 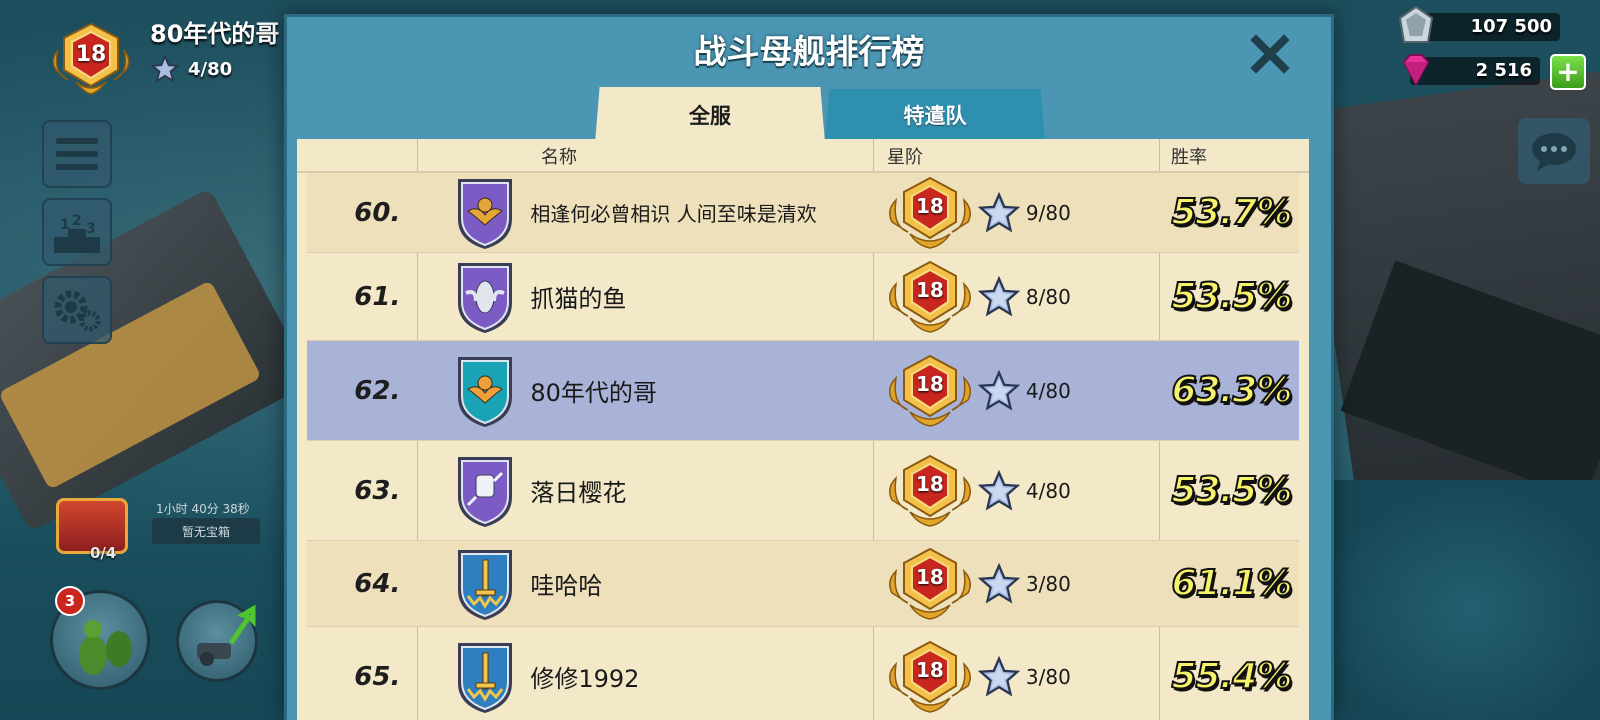 I want to click on chat-button, so click(x=1554, y=151).